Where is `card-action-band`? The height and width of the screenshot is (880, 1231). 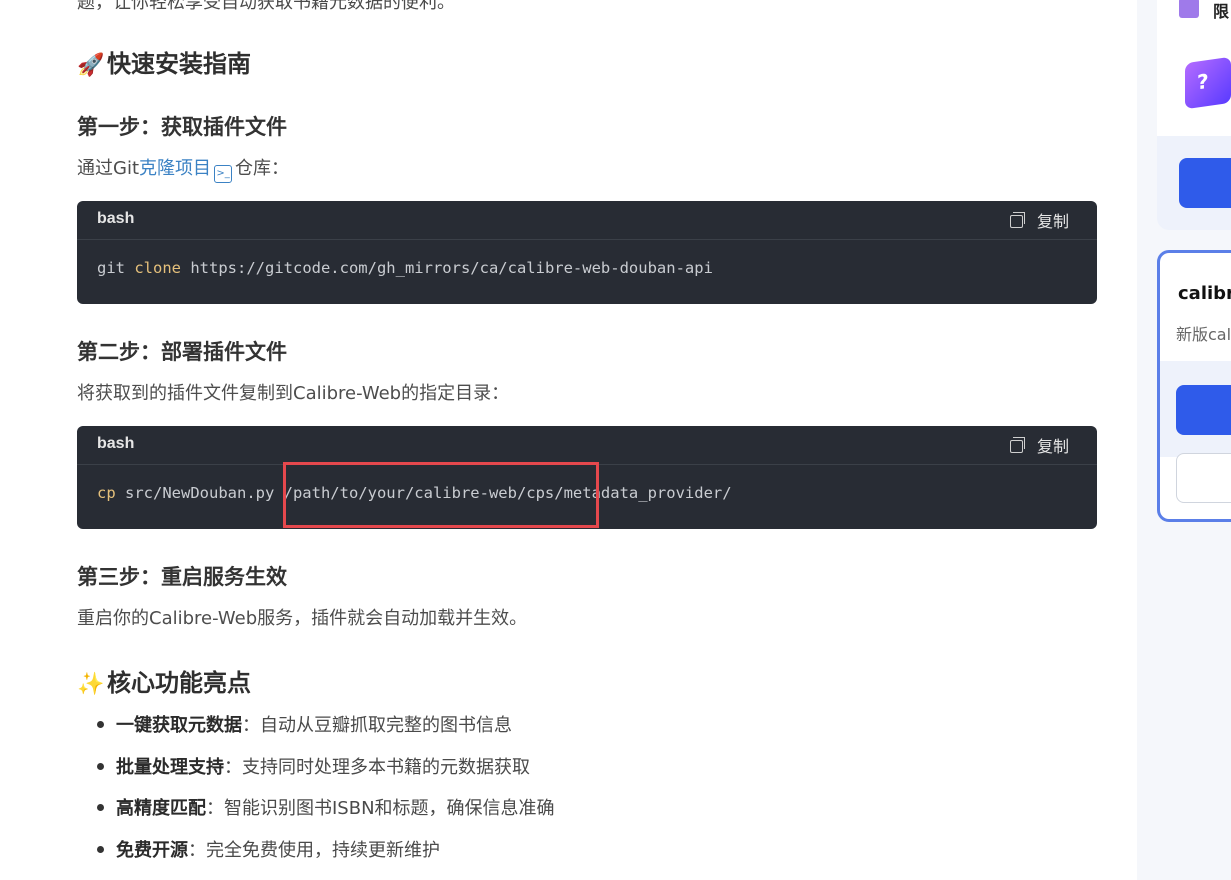 card-action-band is located at coordinates (1195, 409).